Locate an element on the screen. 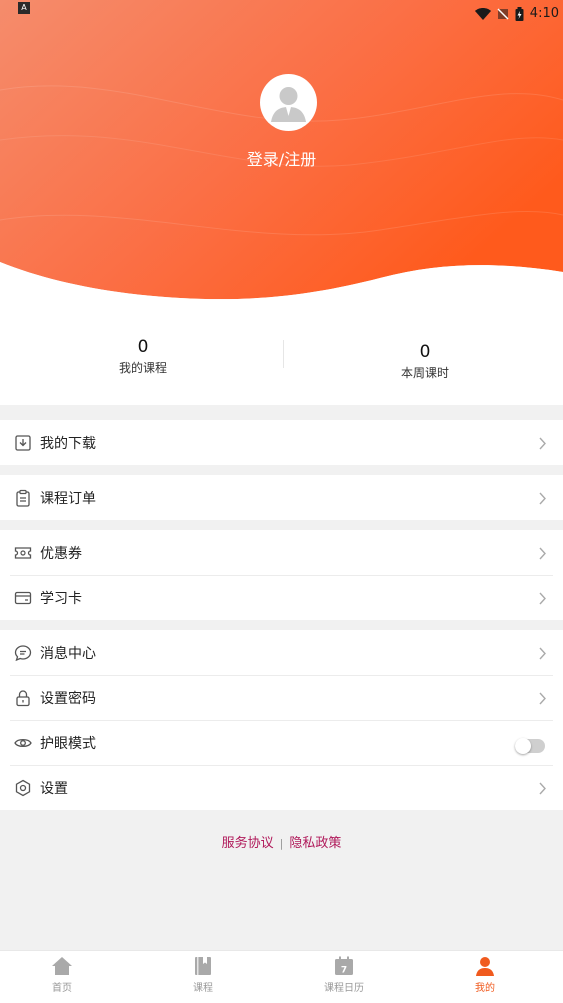 This screenshot has height=1003, width=563. tab-courses: 课程 is located at coordinates (203, 974).